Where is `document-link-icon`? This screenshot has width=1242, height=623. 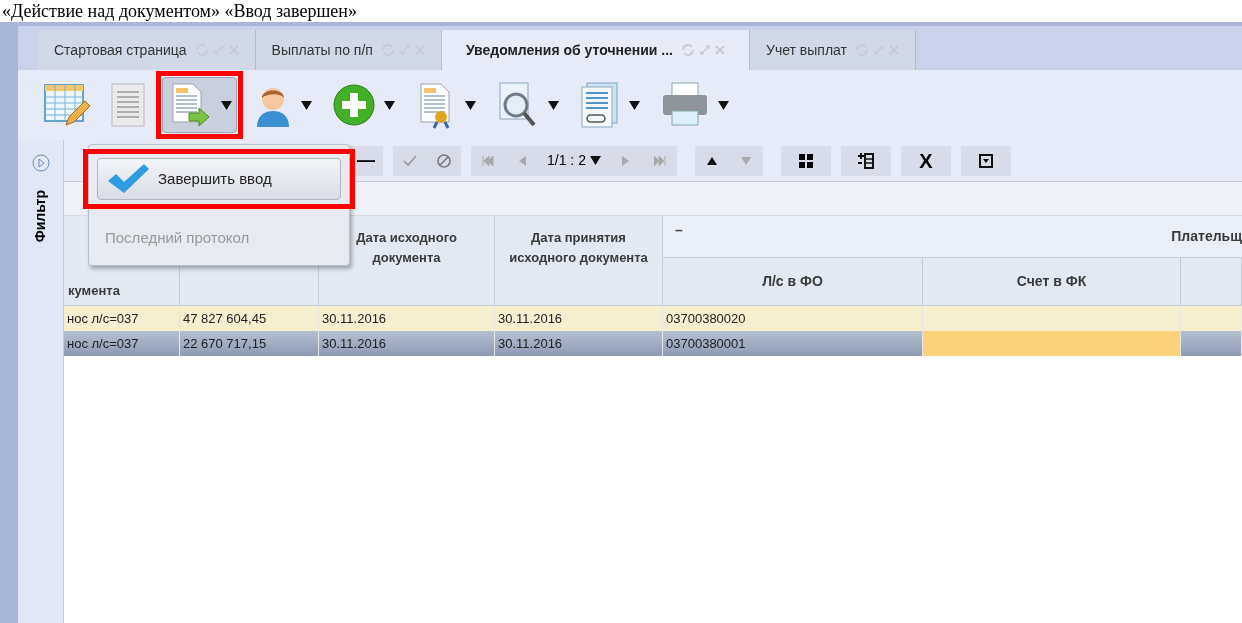 document-link-icon is located at coordinates (600, 105).